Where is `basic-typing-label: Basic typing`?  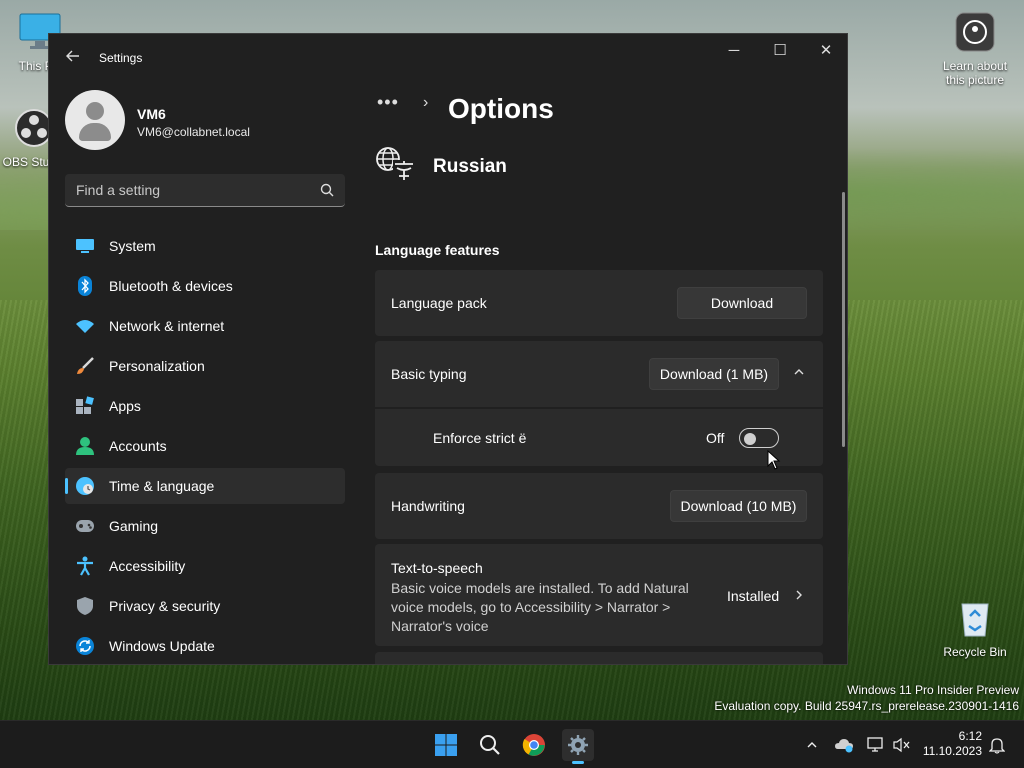
basic-typing-label: Basic typing is located at coordinates (429, 374).